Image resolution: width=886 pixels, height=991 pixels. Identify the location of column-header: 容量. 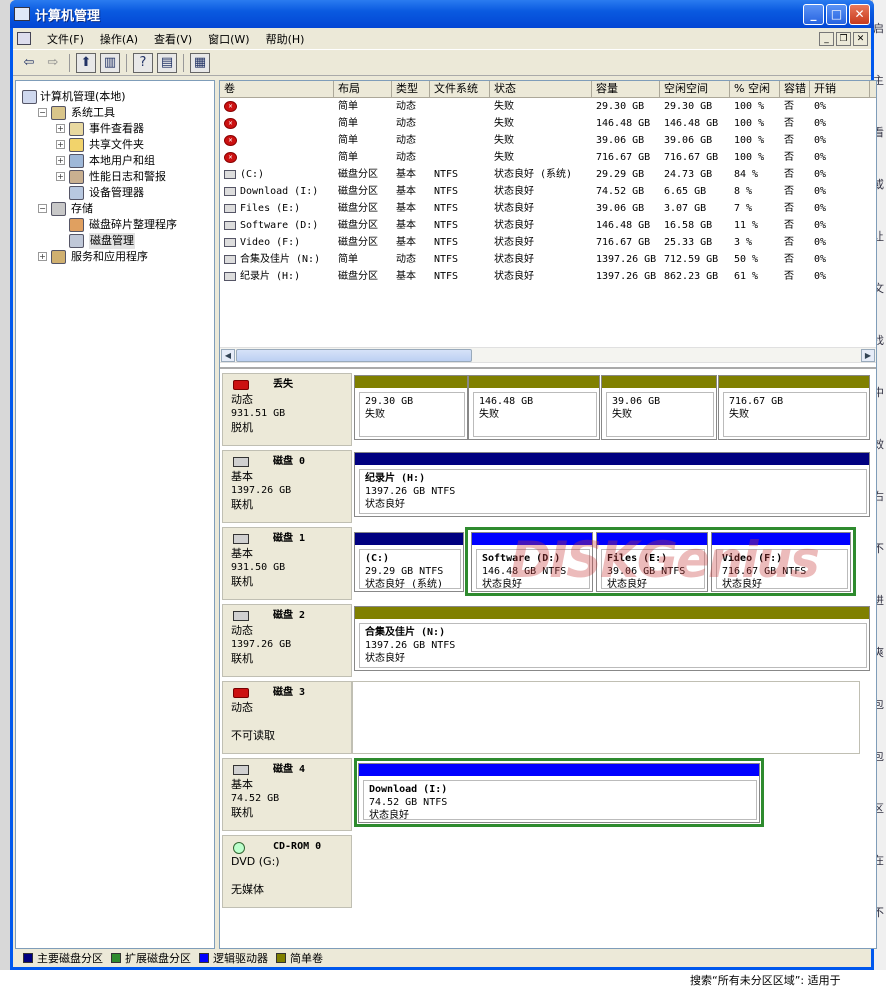
(626, 89).